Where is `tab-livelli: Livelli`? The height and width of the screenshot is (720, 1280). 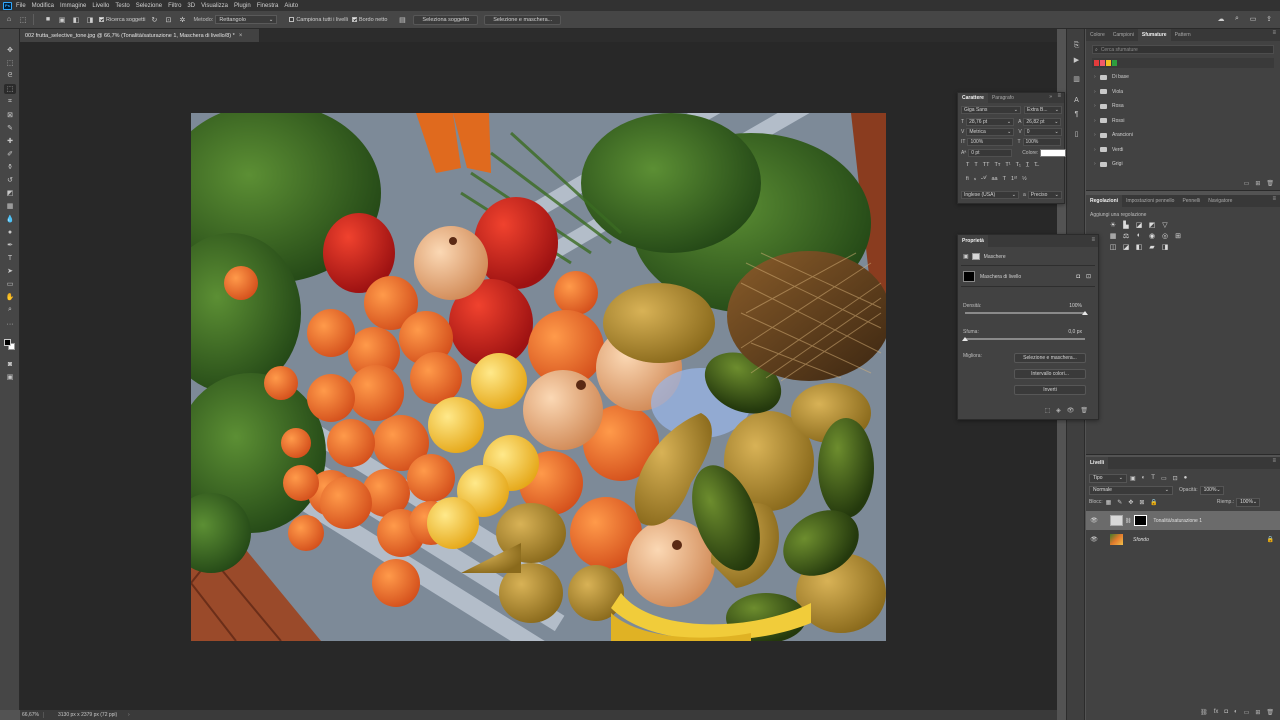
tab-livelli: Livelli is located at coordinates (1097, 463).